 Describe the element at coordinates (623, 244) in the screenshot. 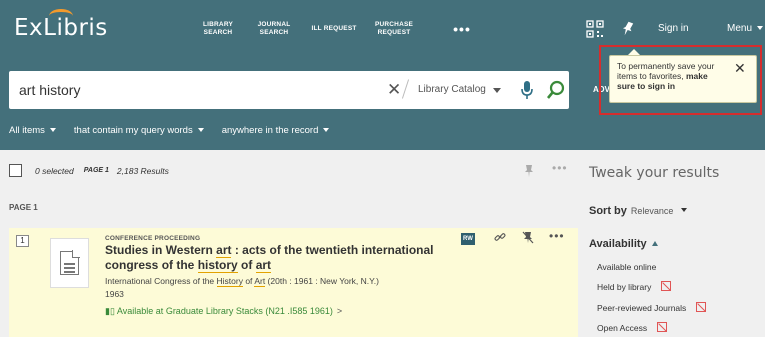

I see `availability-facet-toggle: Availability` at that location.